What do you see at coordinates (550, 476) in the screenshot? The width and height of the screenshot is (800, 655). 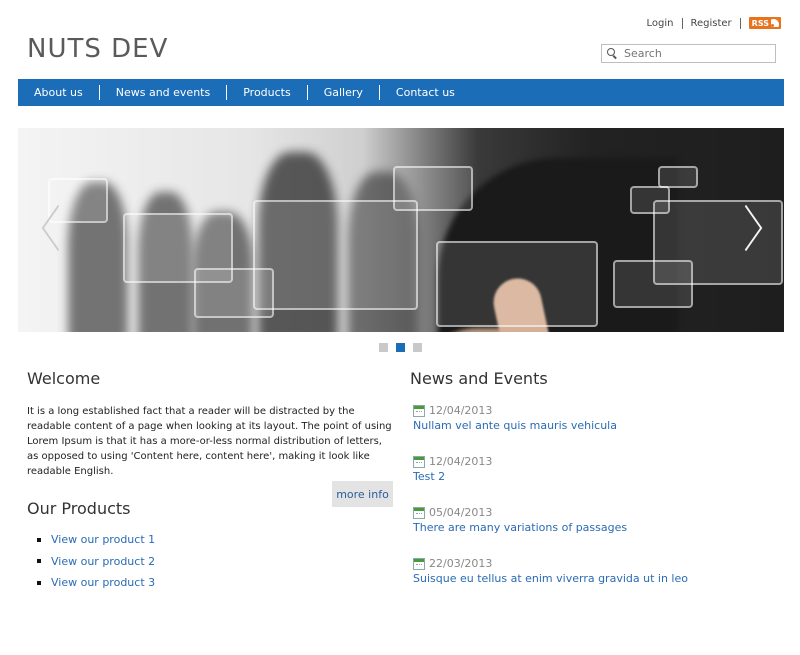 I see `news-title-link: Test 2` at bounding box center [550, 476].